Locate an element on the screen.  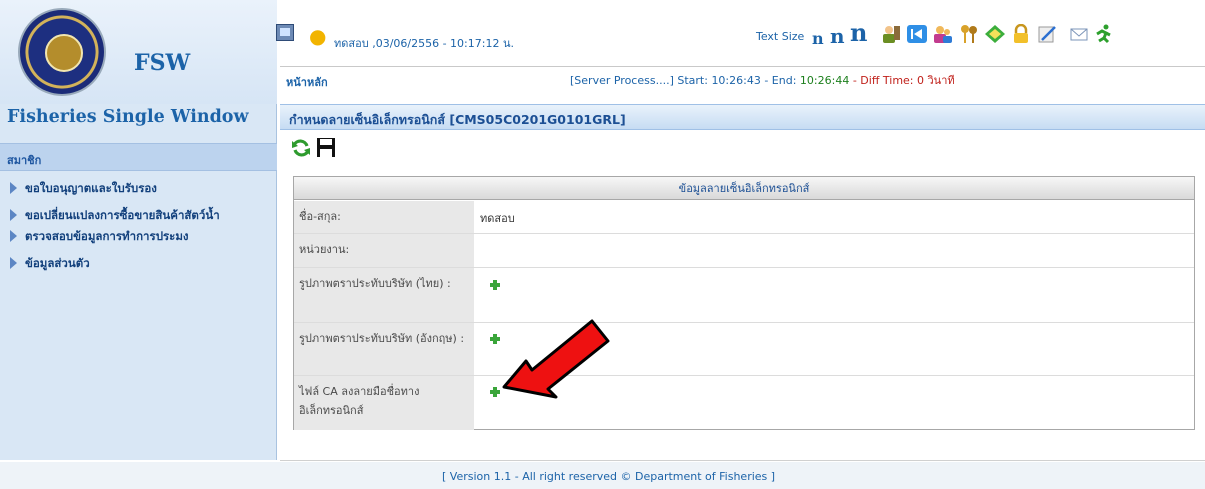
server-start-time: 10:26:43 is located at coordinates (736, 80).